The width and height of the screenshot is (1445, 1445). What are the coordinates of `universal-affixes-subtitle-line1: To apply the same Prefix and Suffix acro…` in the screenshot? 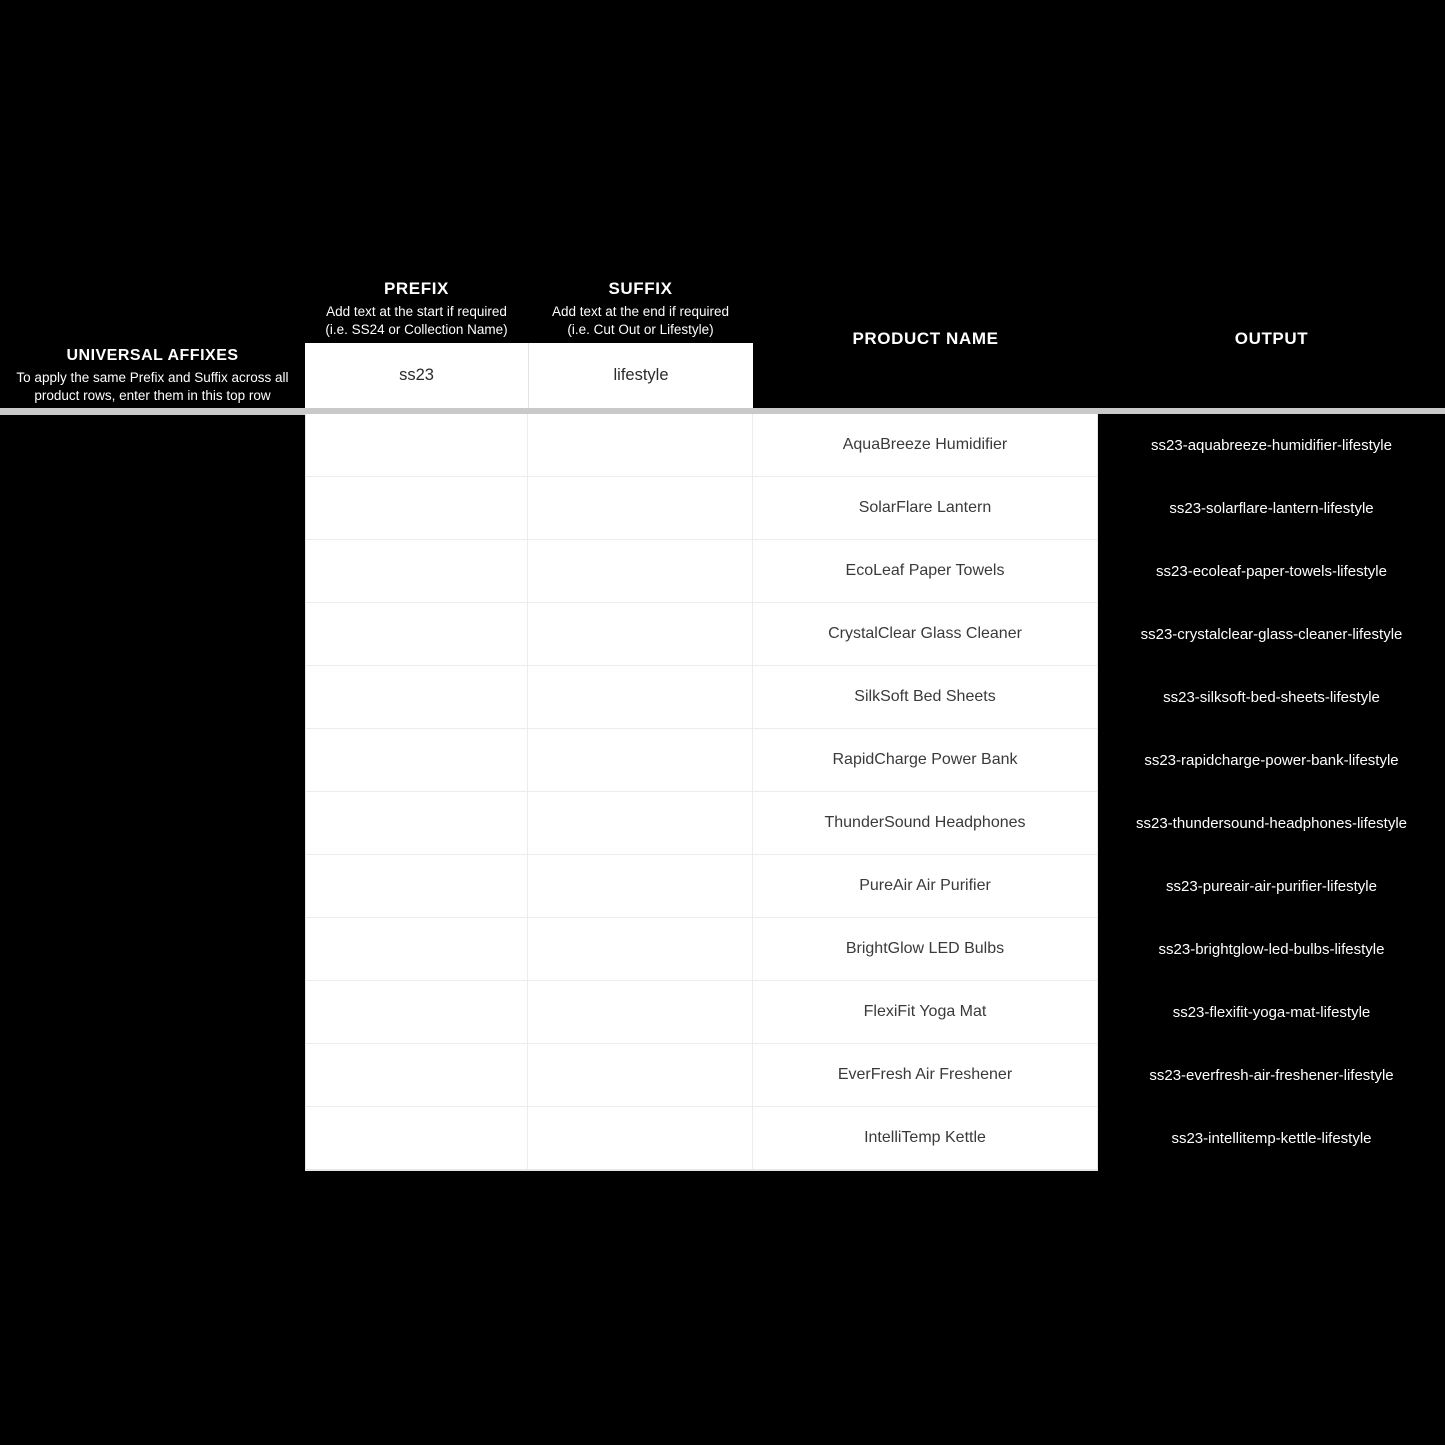 It's located at (152, 377).